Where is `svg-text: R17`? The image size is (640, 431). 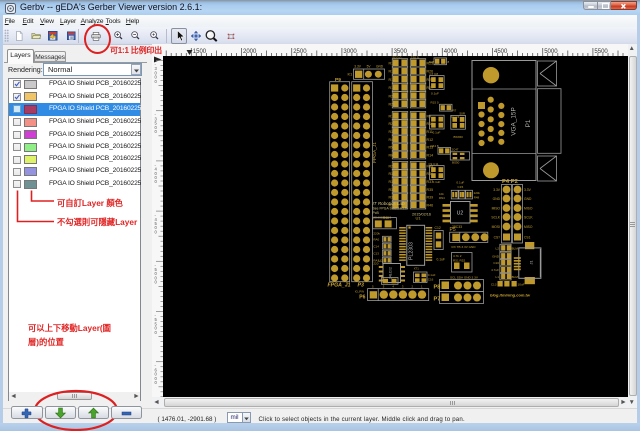
svg-text: R17 is located at coordinates (392, 72).